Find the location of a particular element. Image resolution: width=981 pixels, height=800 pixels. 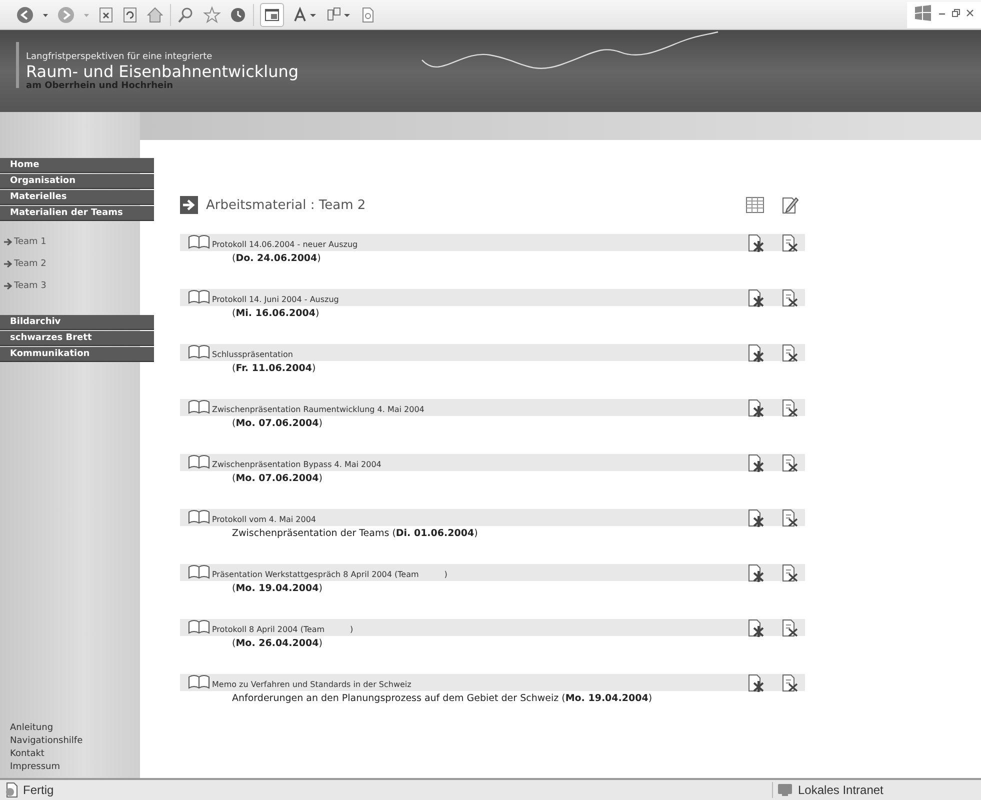

document-link: Protokoll 14. Juni 2004 - Auszug is located at coordinates (275, 299).